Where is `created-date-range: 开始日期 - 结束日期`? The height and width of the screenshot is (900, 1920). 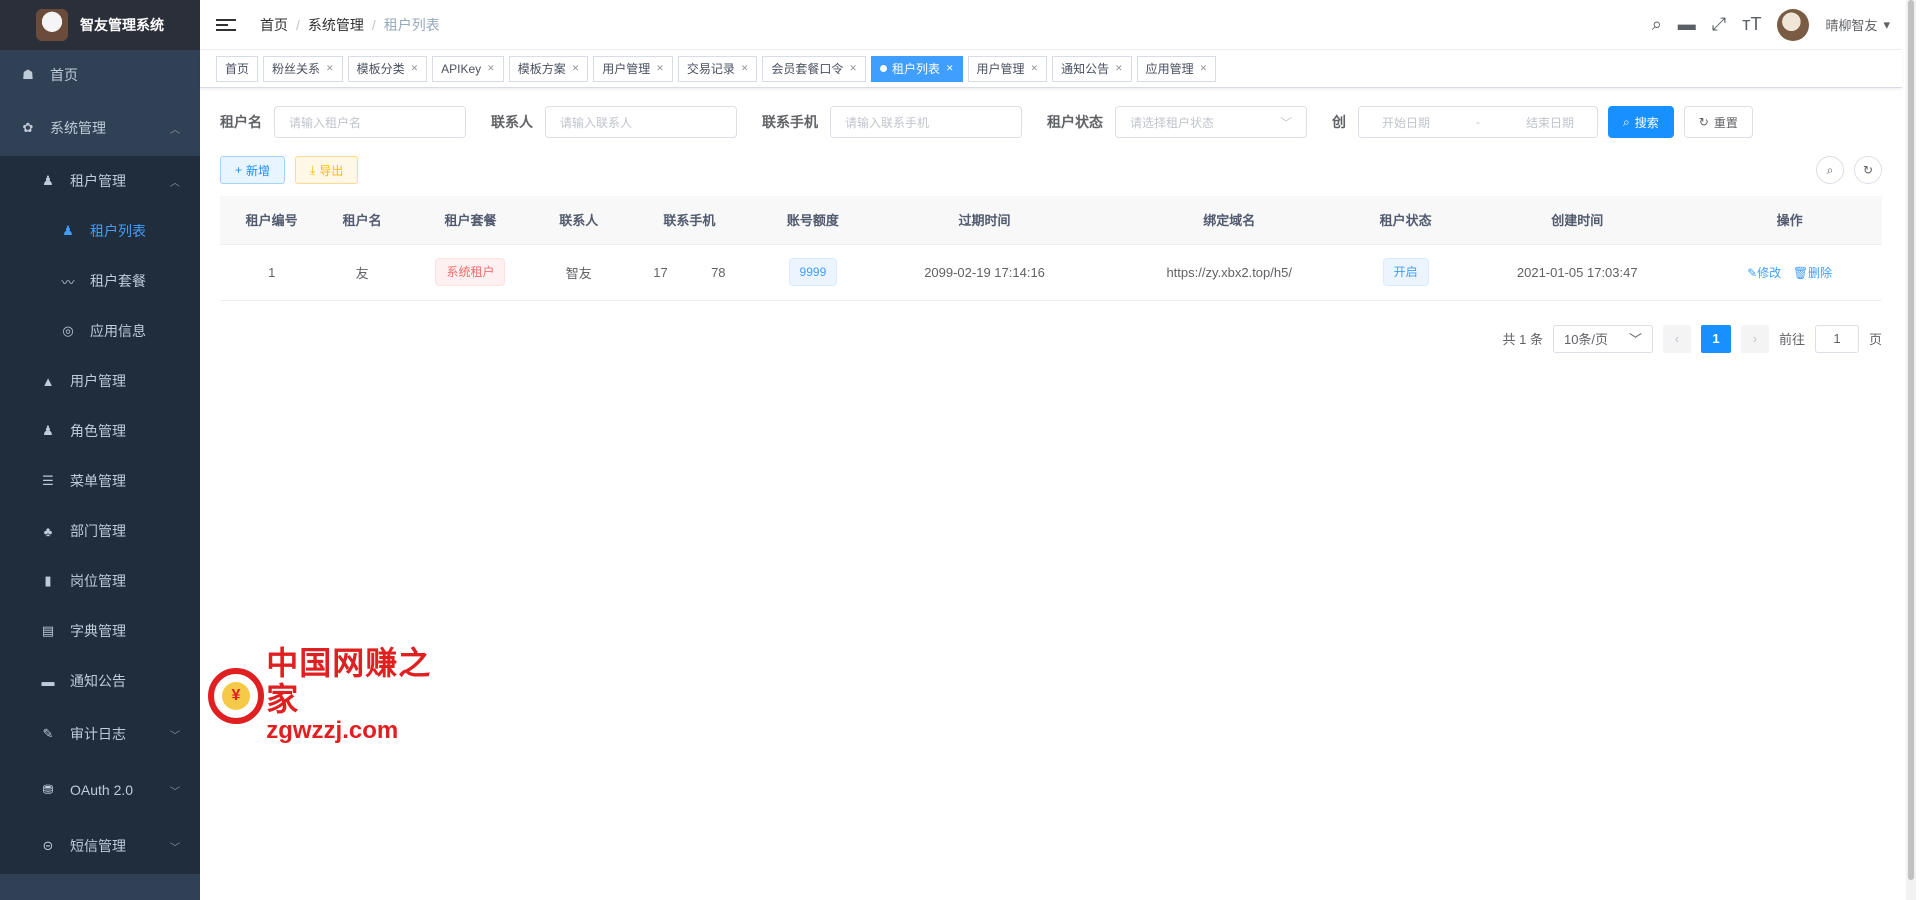
created-date-range: 开始日期 - 结束日期 is located at coordinates (1478, 122).